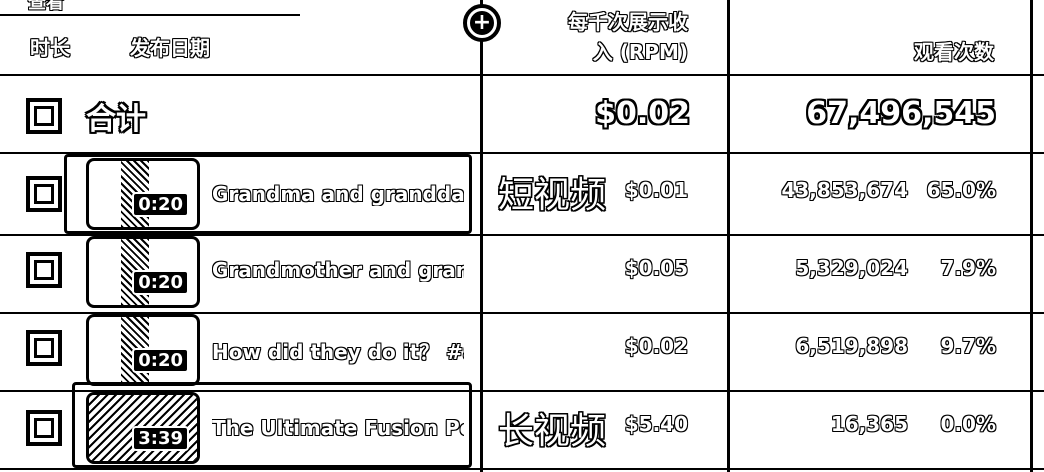 The width and height of the screenshot is (1044, 472). What do you see at coordinates (844, 190) in the screenshot?
I see `row-views: 43,853,674` at bounding box center [844, 190].